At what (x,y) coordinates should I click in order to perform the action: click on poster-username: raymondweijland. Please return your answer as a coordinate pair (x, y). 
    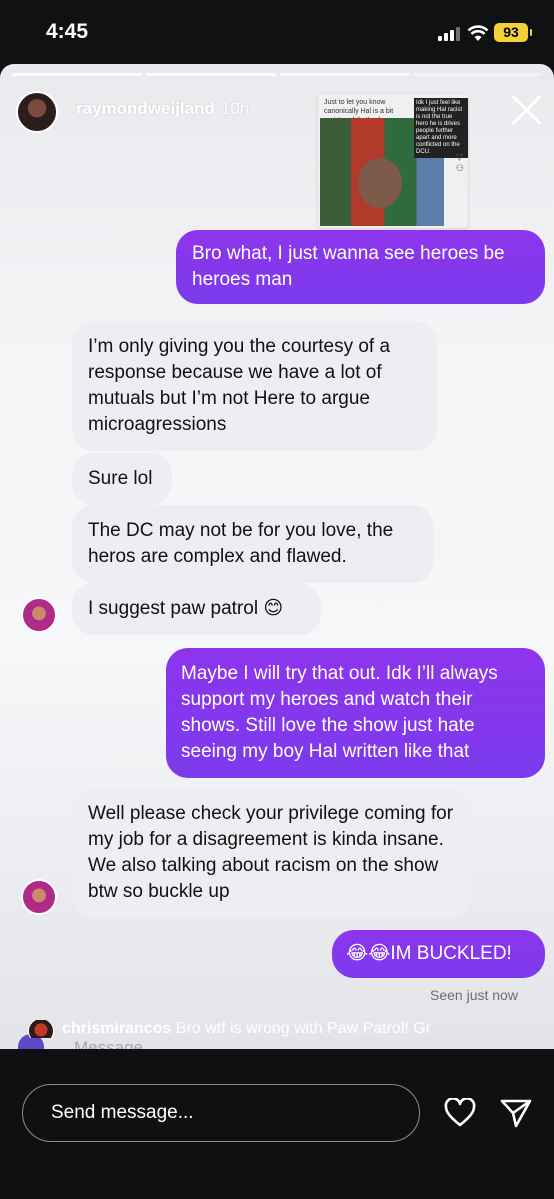
    Looking at the image, I should click on (145, 108).